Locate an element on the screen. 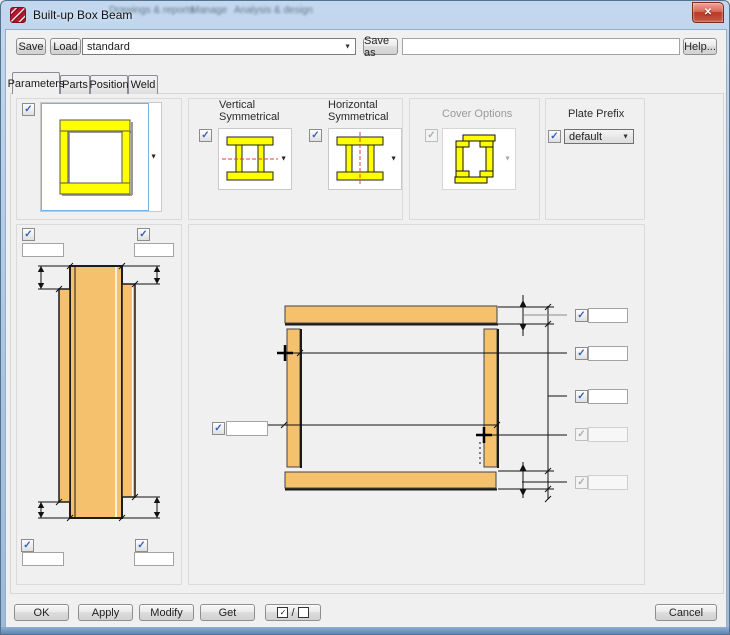 The image size is (730, 635). web-offset-bottom-left-input is located at coordinates (43, 559).